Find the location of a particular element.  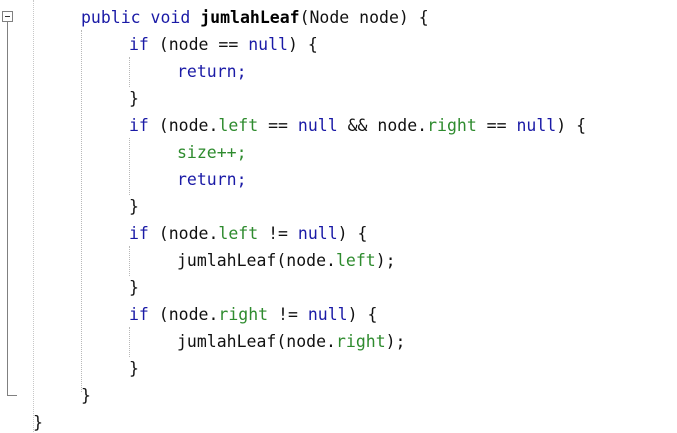

code-text: (node == is located at coordinates (198, 44).